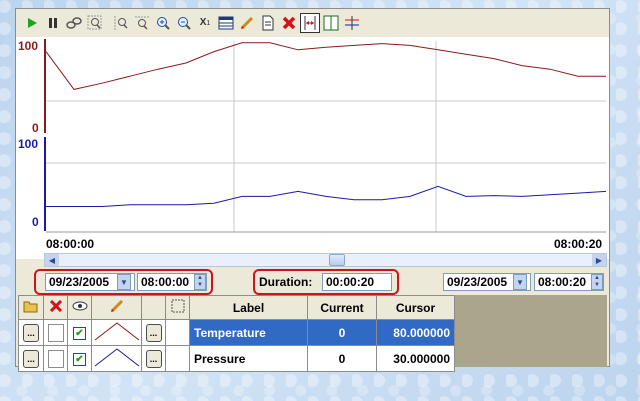 The image size is (640, 401). What do you see at coordinates (415, 307) in the screenshot?
I see `cursor-column-header: Cursor` at bounding box center [415, 307].